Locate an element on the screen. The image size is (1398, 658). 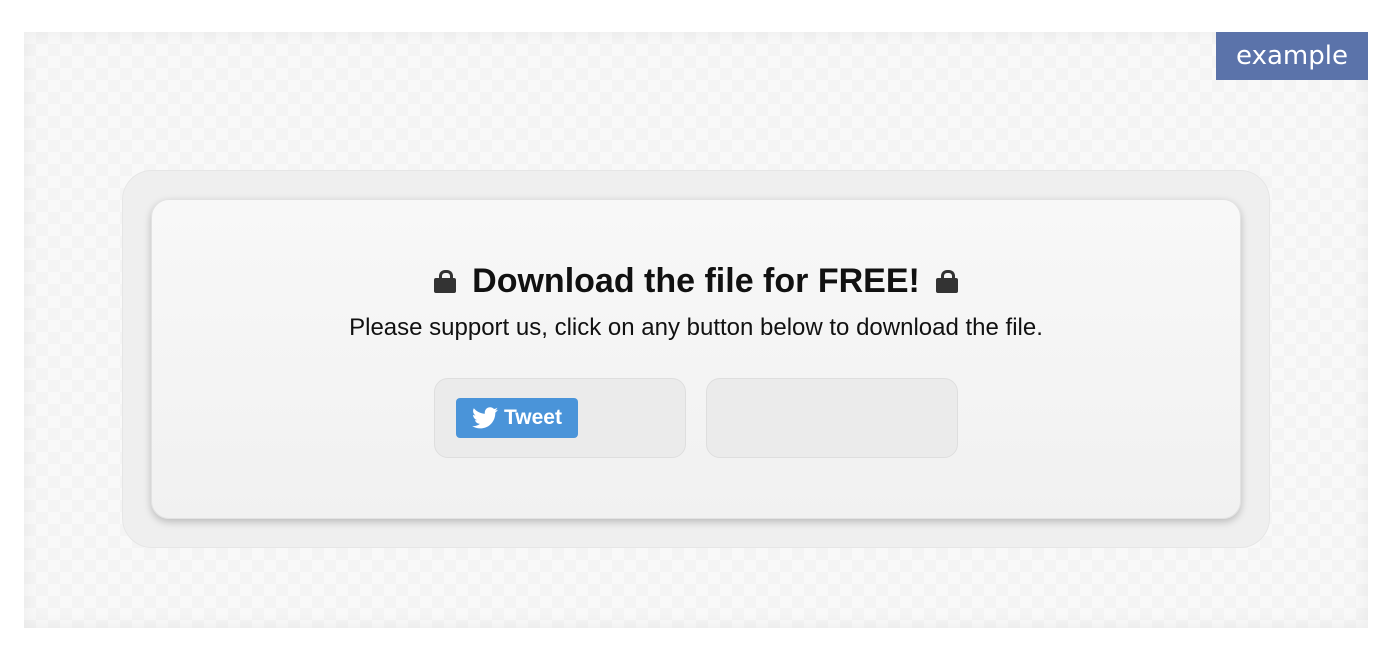
locker-title: Download the file for FREE! is located at coordinates (696, 280).